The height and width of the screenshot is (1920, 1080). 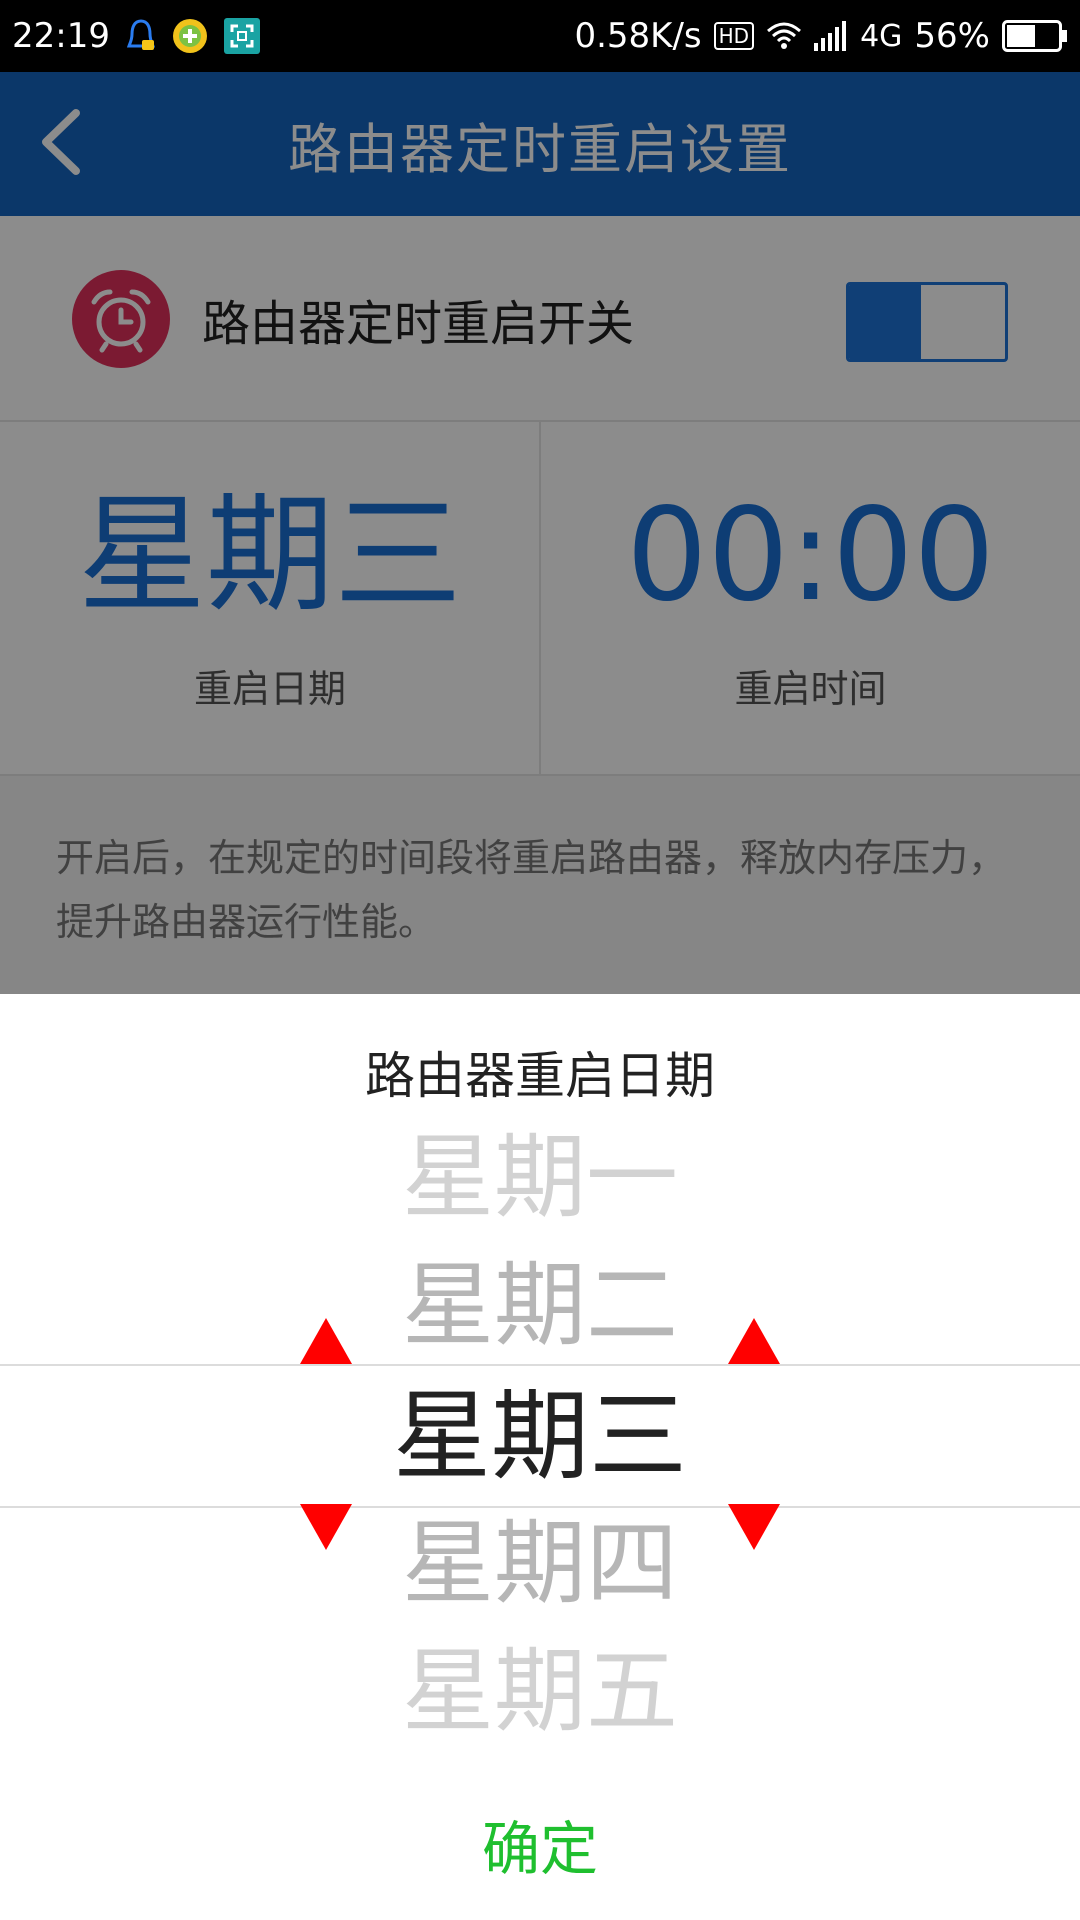 I want to click on add-icon, so click(x=190, y=36).